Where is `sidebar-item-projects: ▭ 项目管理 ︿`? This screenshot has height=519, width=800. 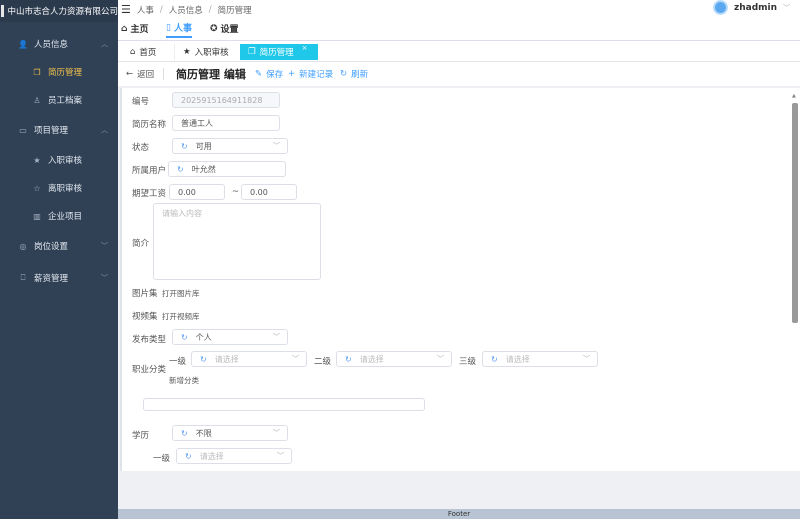 sidebar-item-projects: ▭ 项目管理 ︿ is located at coordinates (59, 130).